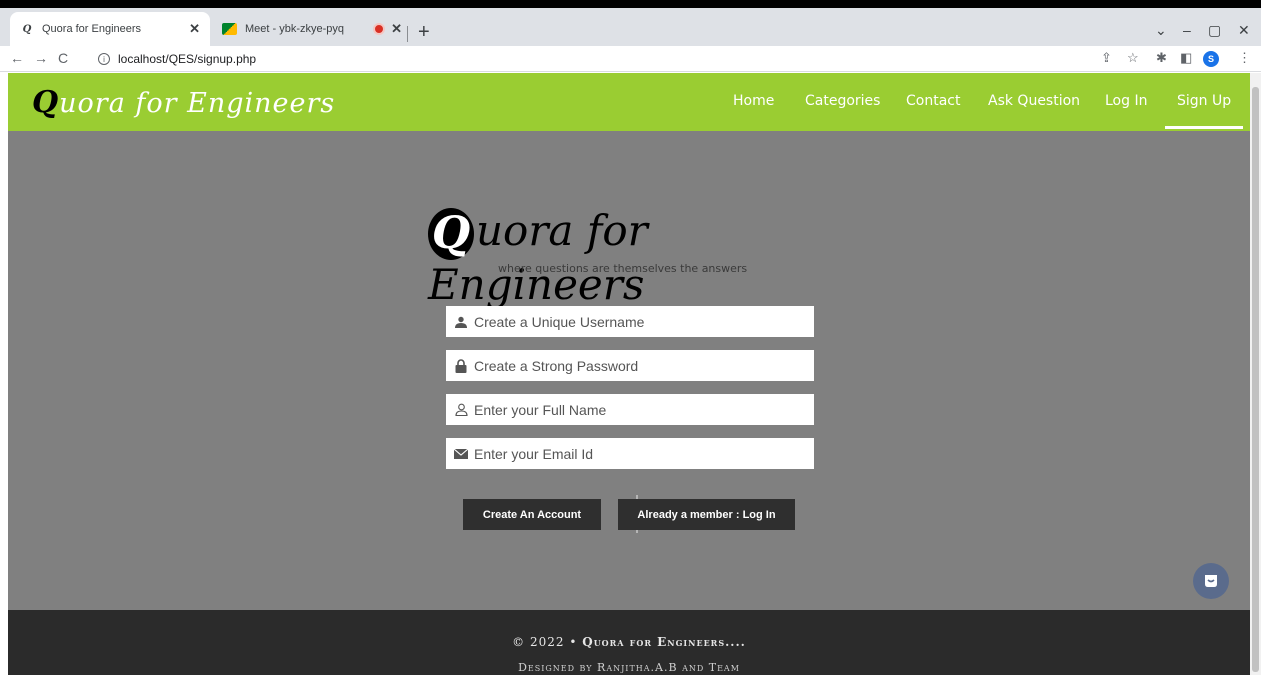  Describe the element at coordinates (593, 59) in the screenshot. I see `url-field: i localhost/QES/signup.php` at that location.